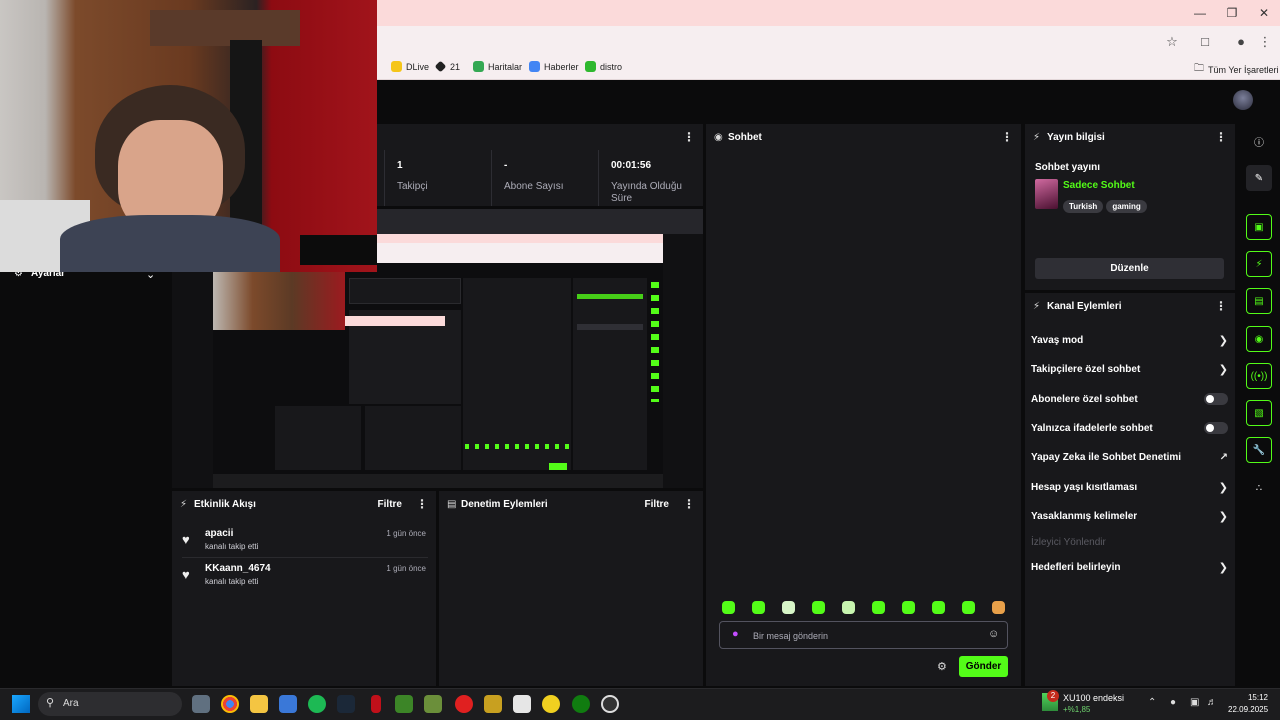  What do you see at coordinates (1236, 69) in the screenshot?
I see `all-bookmarks: 🗀 Tüm Yer İşaretleri` at bounding box center [1236, 69].